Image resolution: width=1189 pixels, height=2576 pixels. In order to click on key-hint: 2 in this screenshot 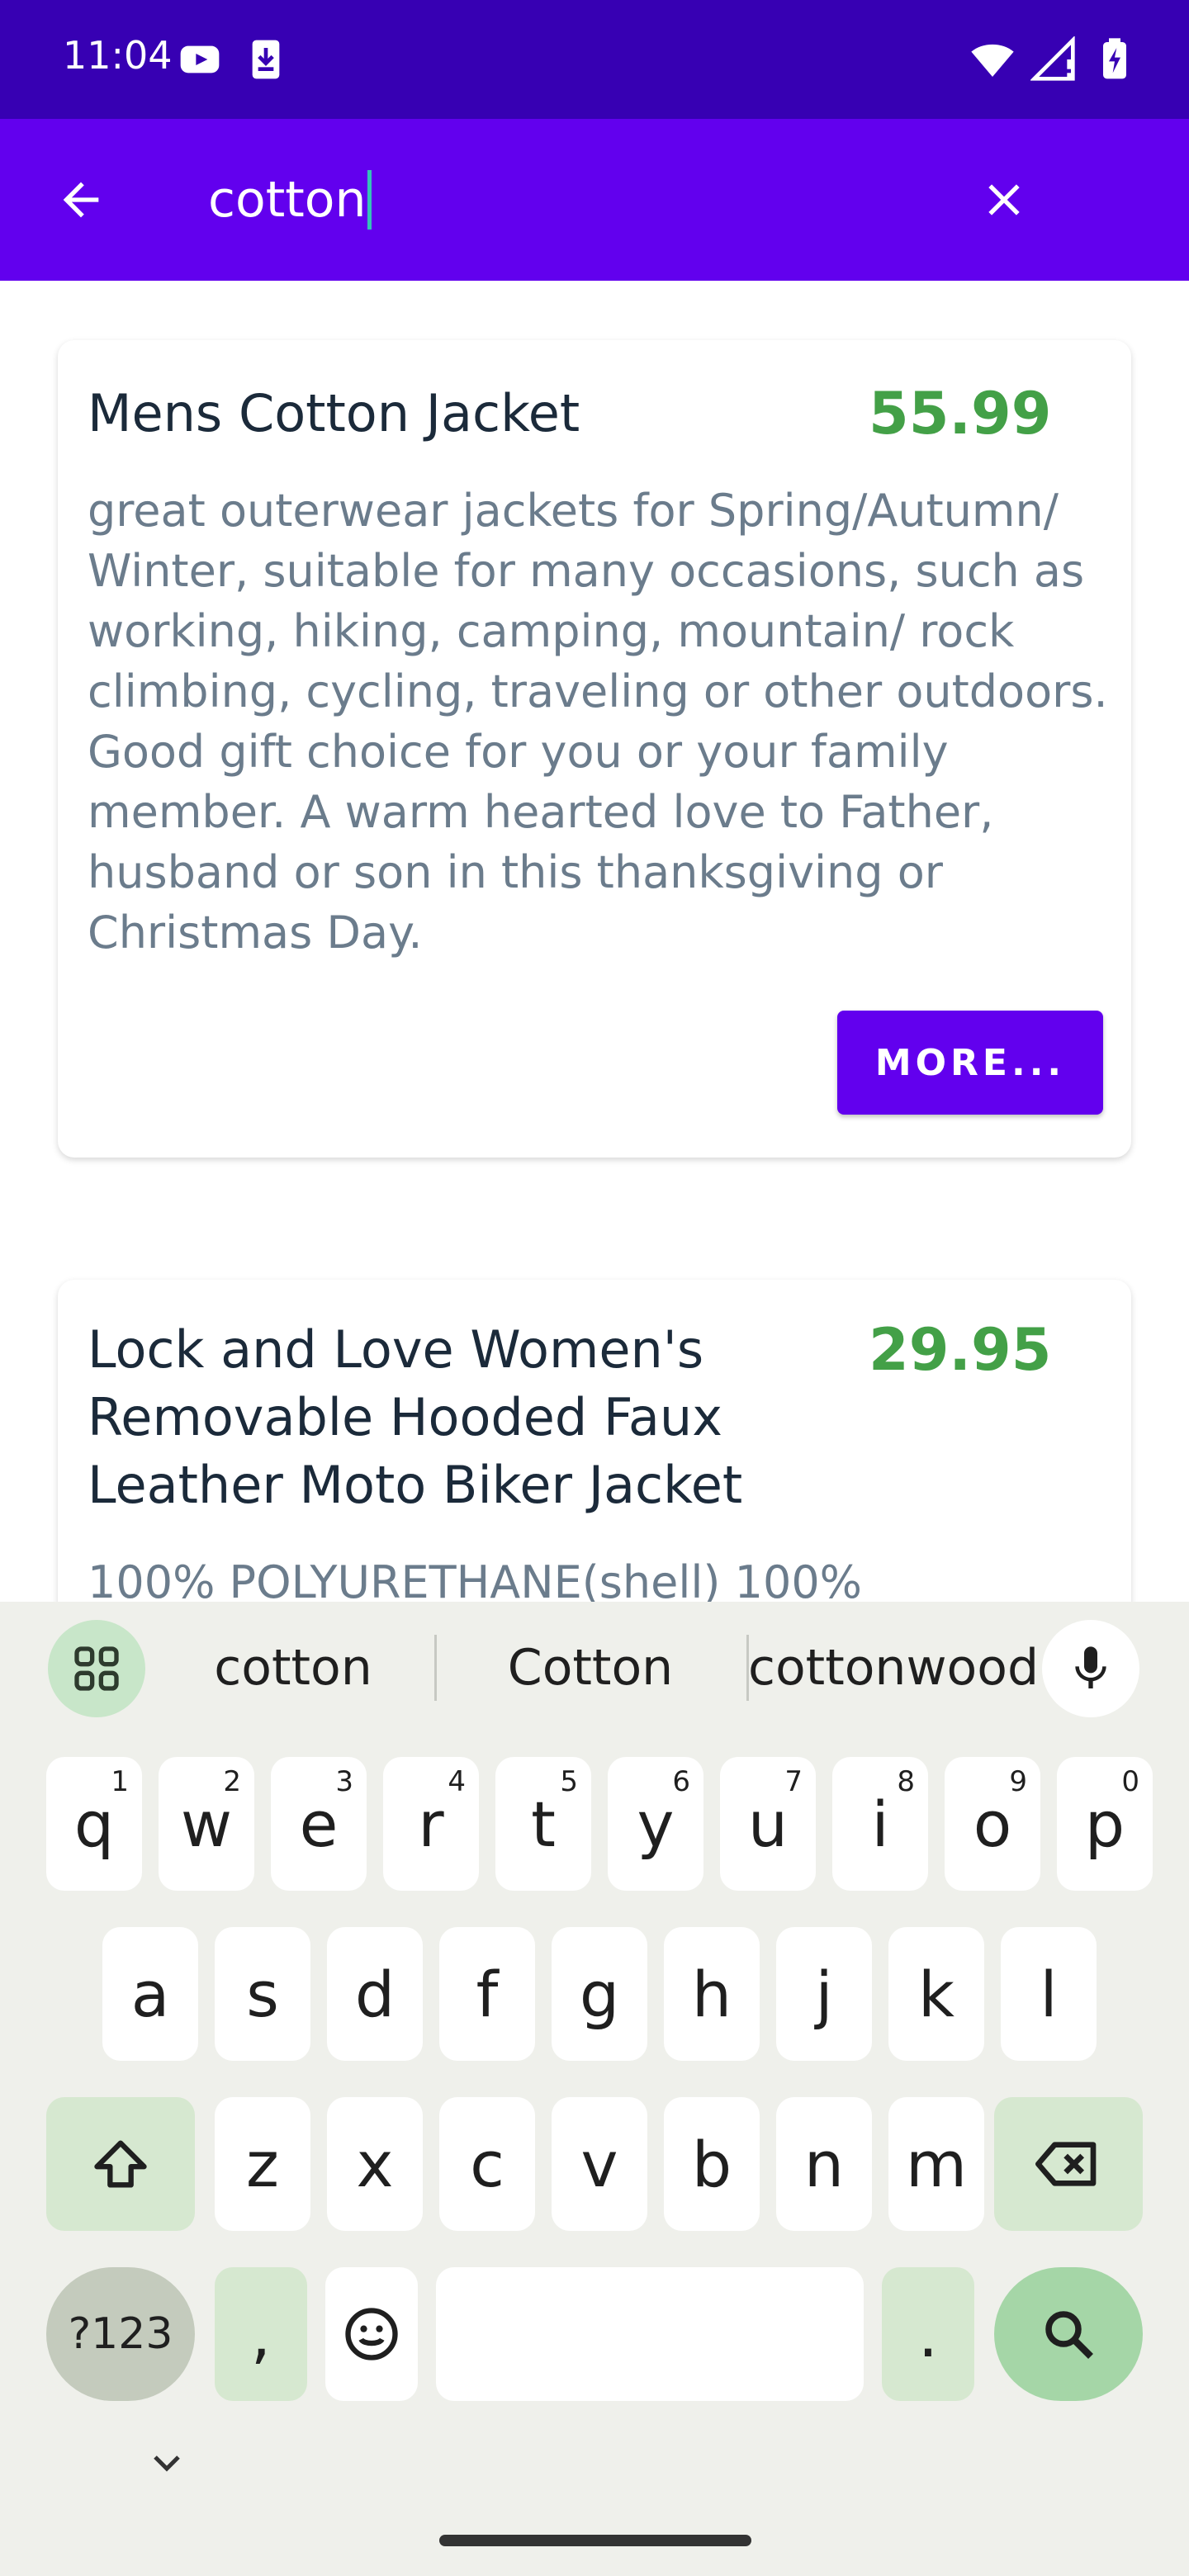, I will do `click(232, 1781)`.